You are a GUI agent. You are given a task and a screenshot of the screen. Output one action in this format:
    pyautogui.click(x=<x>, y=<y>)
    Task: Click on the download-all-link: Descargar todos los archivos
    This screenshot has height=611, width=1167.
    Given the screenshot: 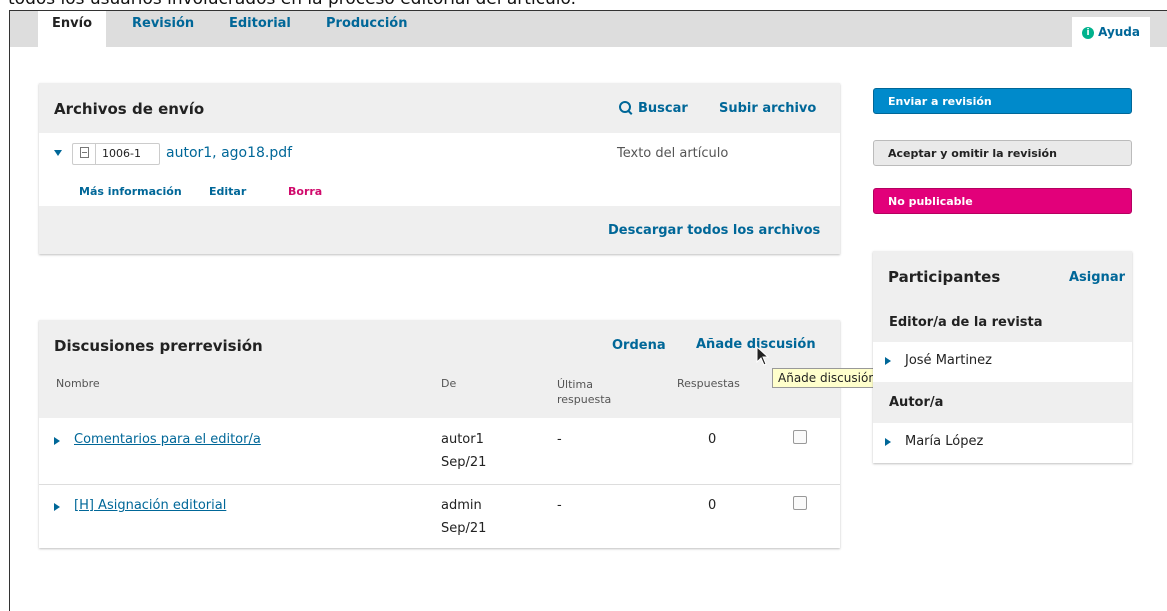 What is the action you would take?
    pyautogui.click(x=714, y=230)
    